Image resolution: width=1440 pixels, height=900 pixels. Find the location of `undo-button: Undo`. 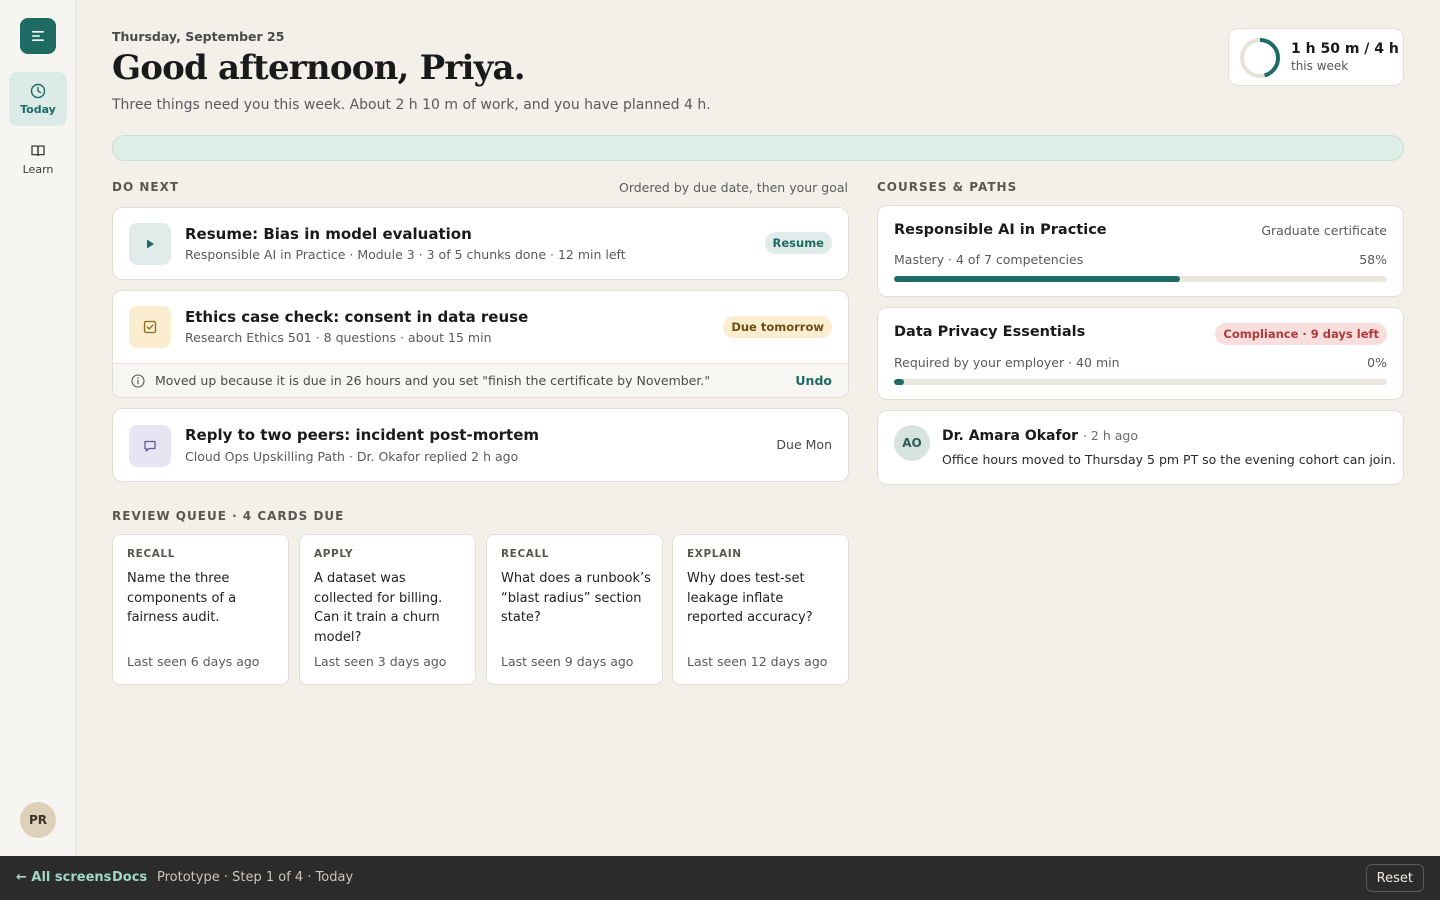

undo-button: Undo is located at coordinates (813, 380).